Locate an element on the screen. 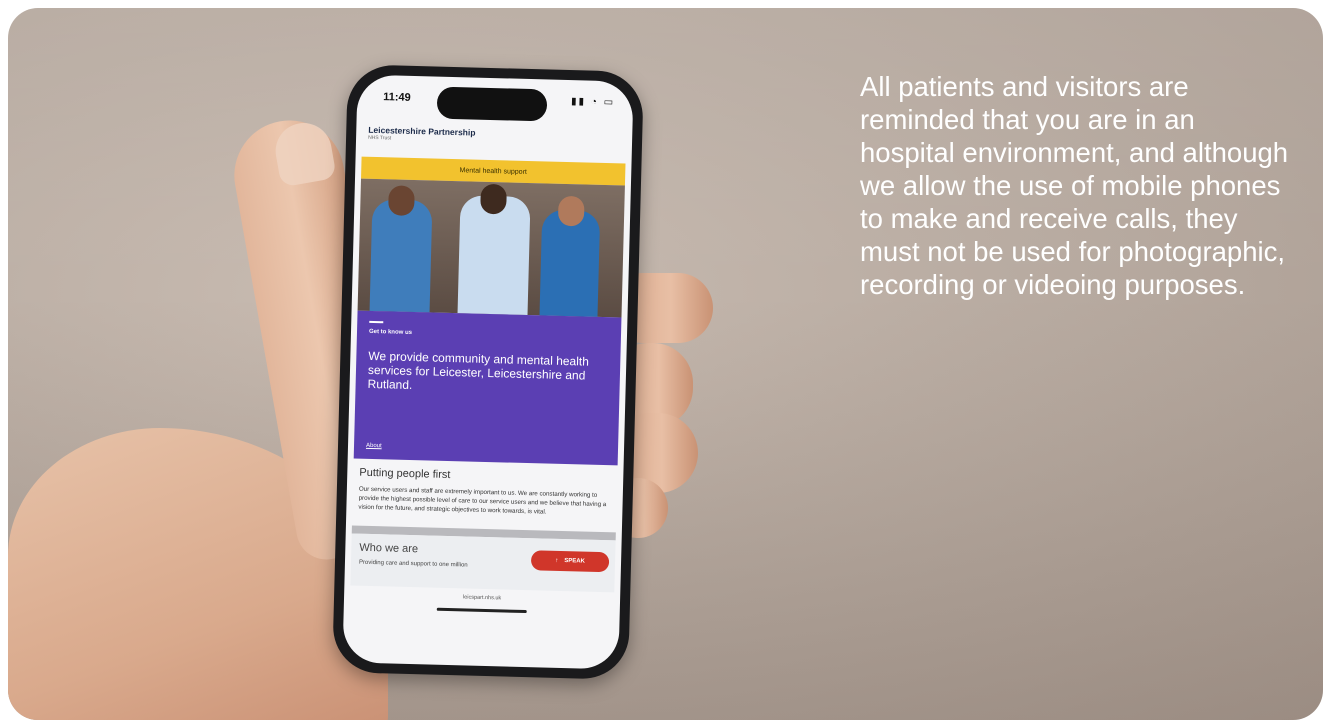  card-kicker: Get to know us is located at coordinates (390, 332).